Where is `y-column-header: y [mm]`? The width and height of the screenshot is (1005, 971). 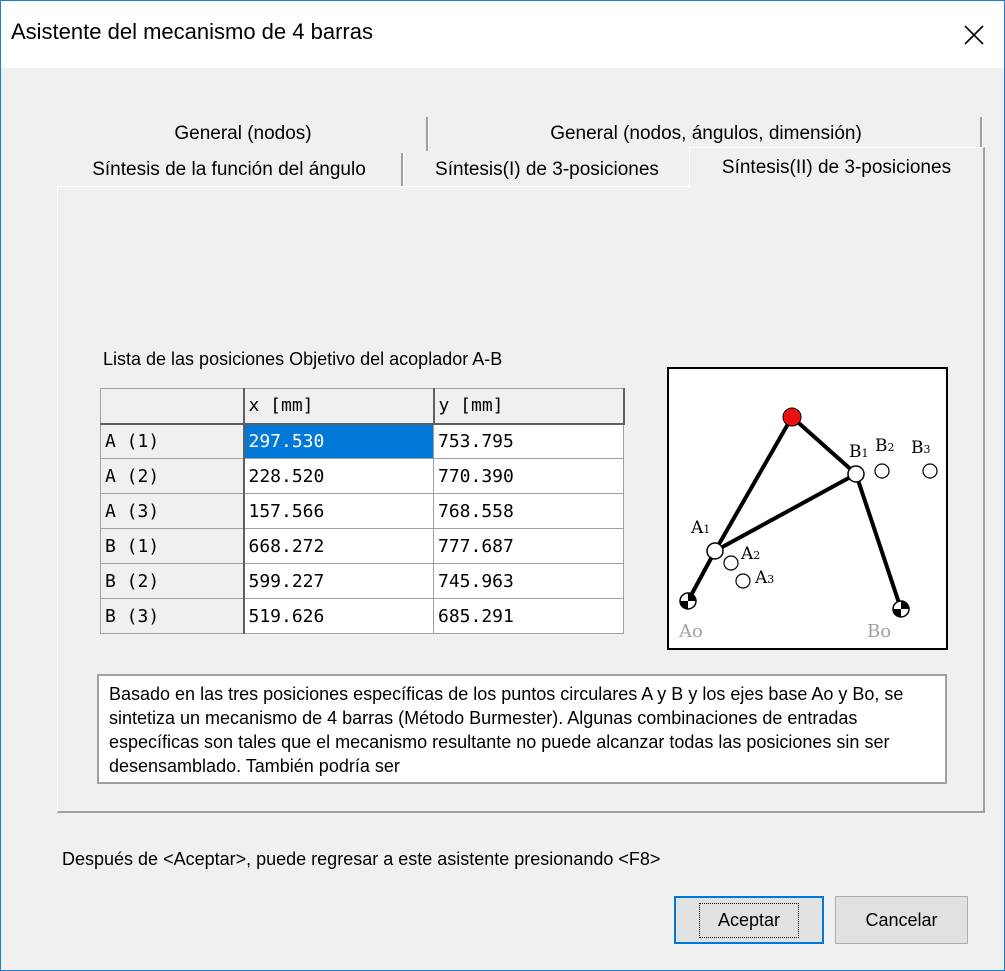
y-column-header: y [mm] is located at coordinates (529, 406).